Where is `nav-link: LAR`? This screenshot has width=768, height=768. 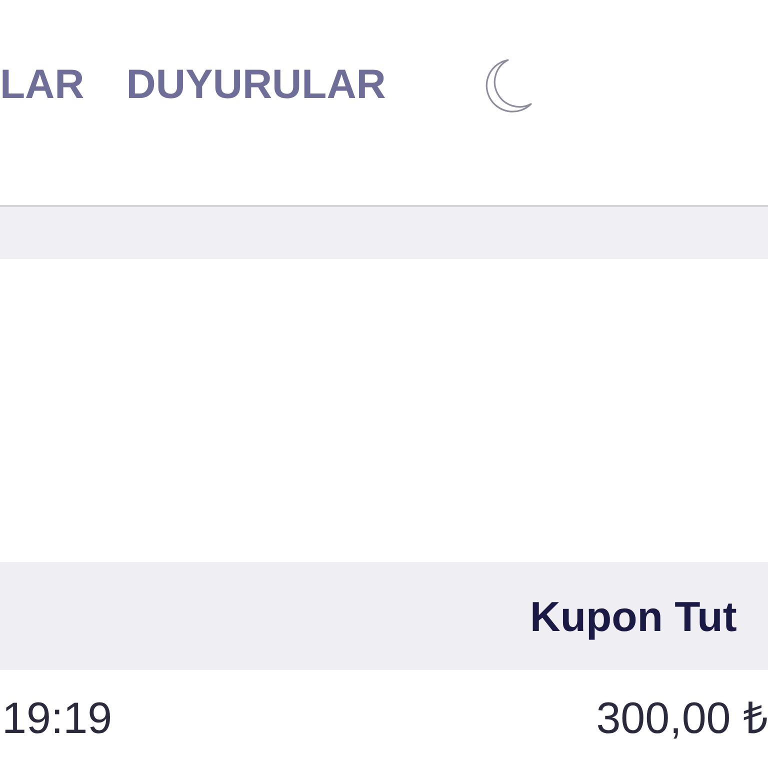 nav-link: LAR is located at coordinates (42, 84).